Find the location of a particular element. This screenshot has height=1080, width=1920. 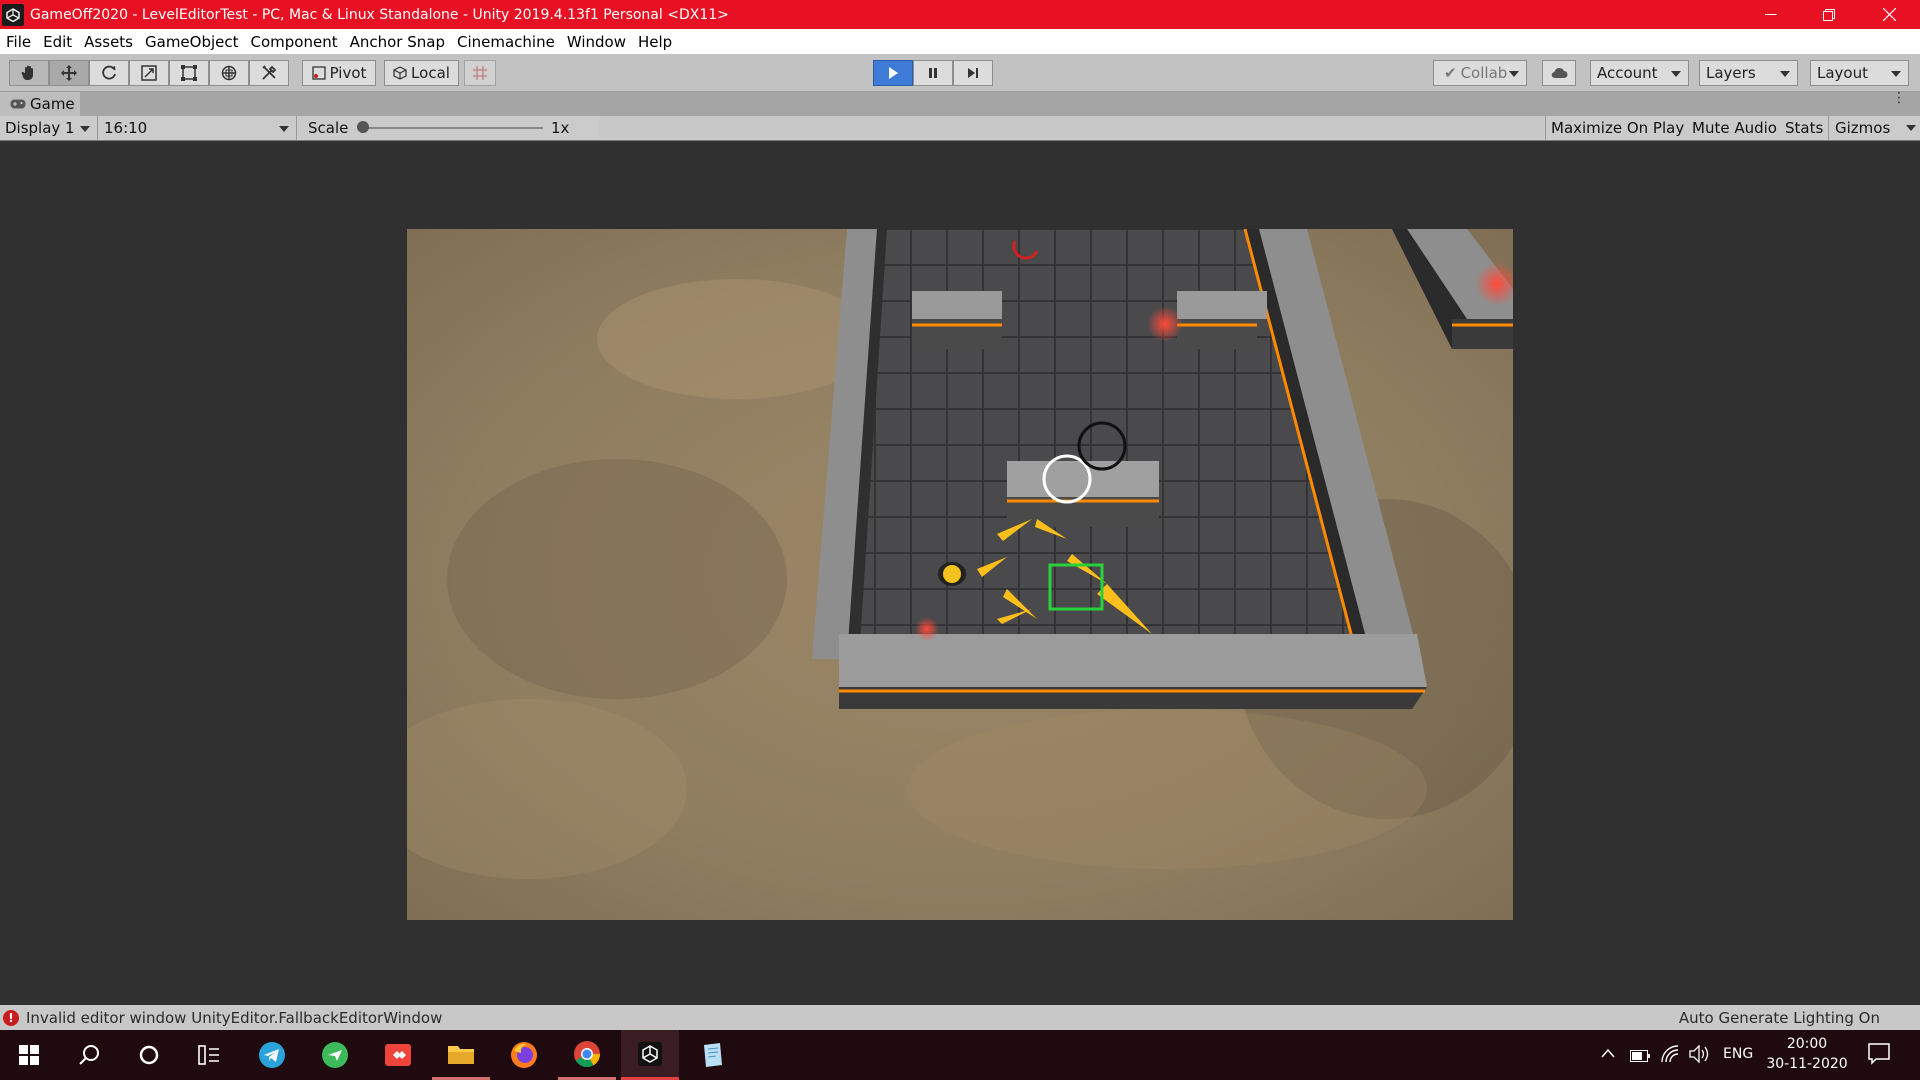

step-button is located at coordinates (973, 73).